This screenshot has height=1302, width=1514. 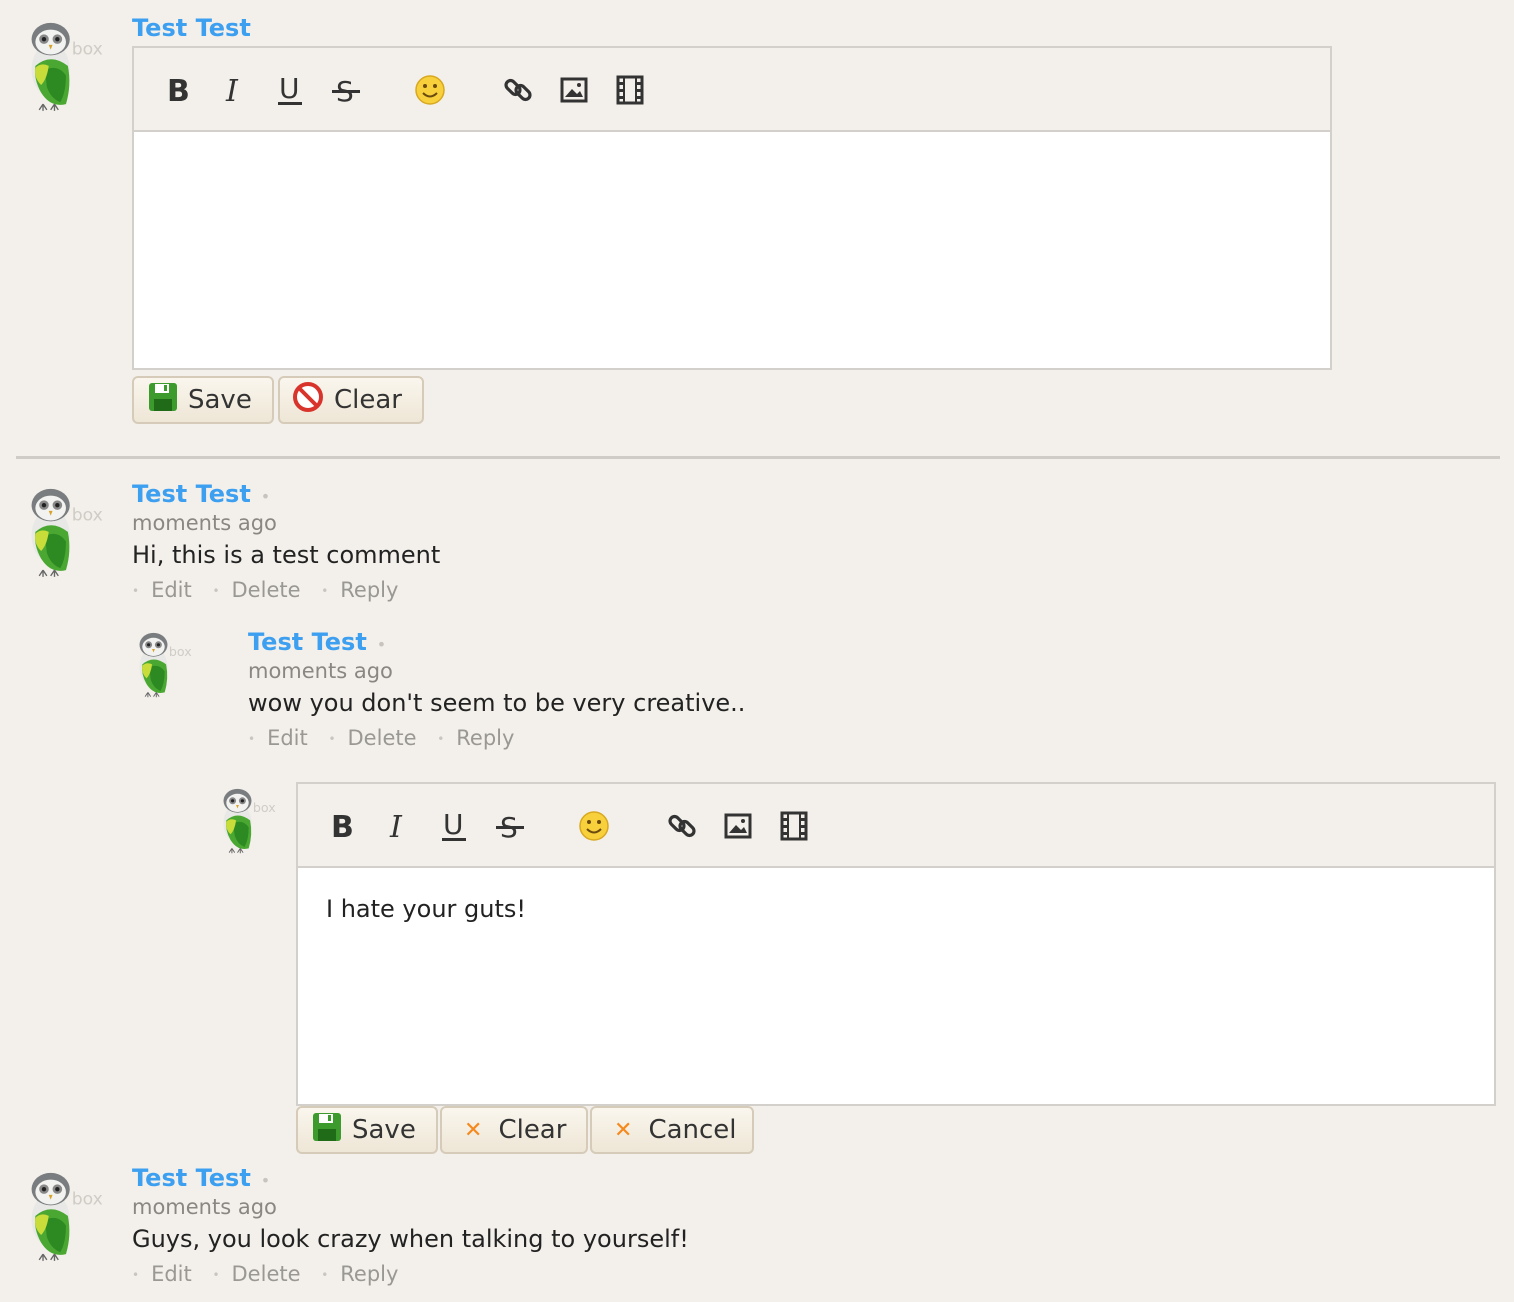 I want to click on forbidden-icon, so click(x=308, y=400).